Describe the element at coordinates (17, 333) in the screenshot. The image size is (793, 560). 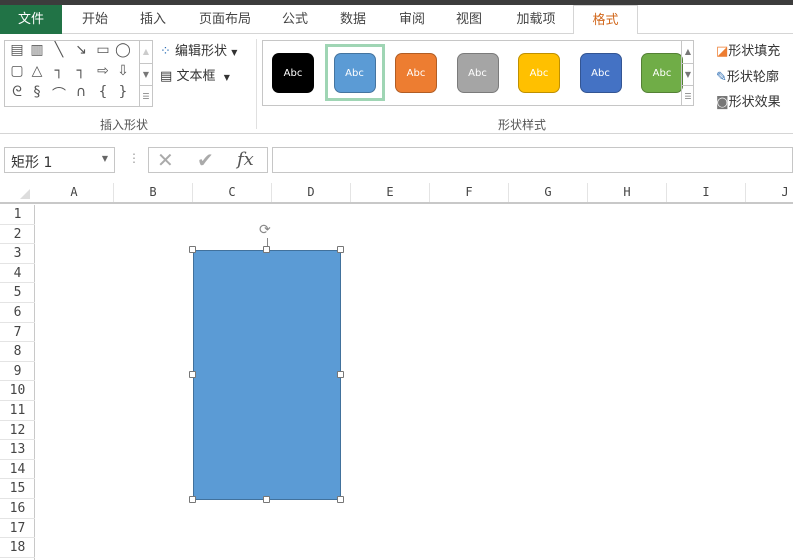
I see `row-header-cell: 7` at that location.